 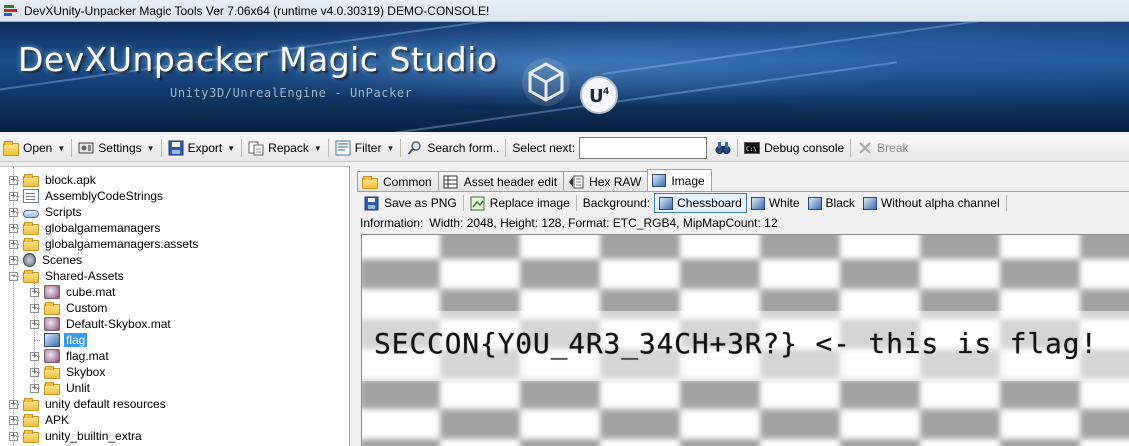 I want to click on tree-item: + Custom, so click(x=69, y=308).